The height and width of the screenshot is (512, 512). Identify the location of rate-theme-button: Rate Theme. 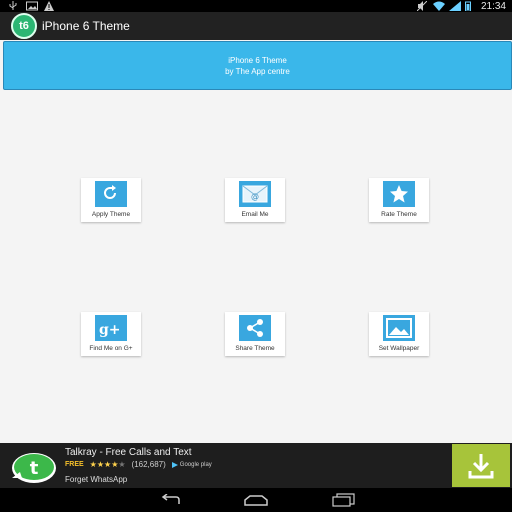
(399, 200).